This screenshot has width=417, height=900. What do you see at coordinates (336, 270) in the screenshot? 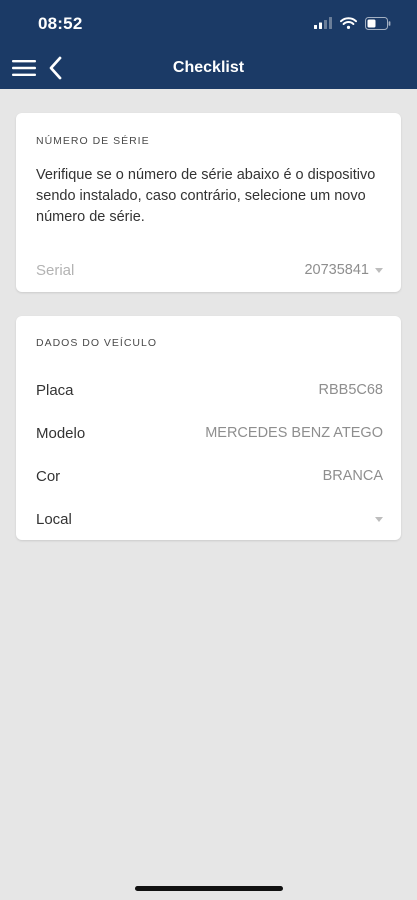
I see `serial-value: 20735841` at bounding box center [336, 270].